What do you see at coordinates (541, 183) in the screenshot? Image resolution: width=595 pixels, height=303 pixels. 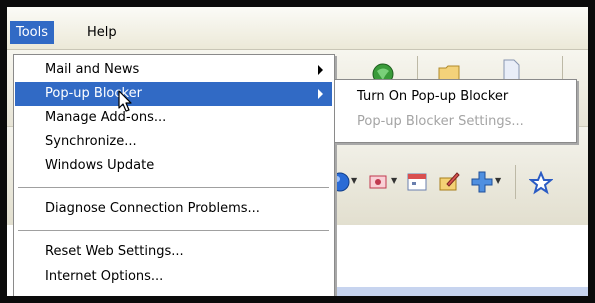 I see `star-icon` at bounding box center [541, 183].